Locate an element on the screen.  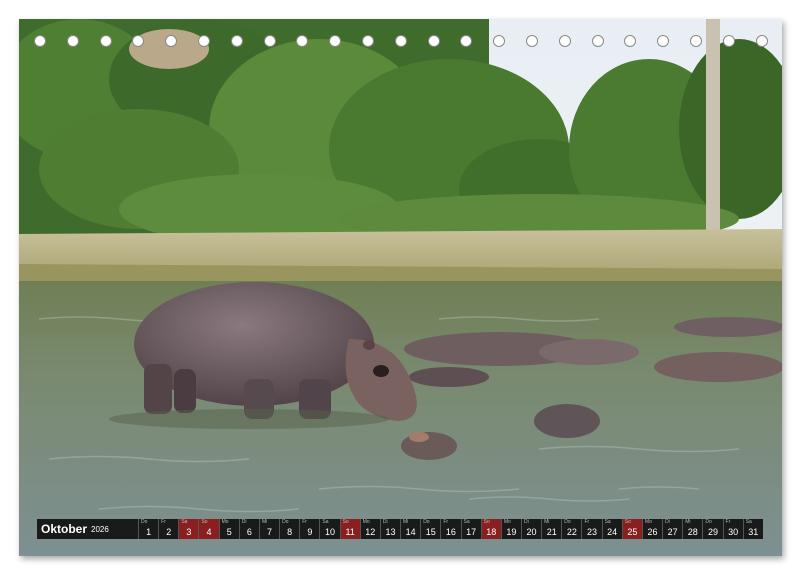
year-label: 2026 is located at coordinates (100, 529).